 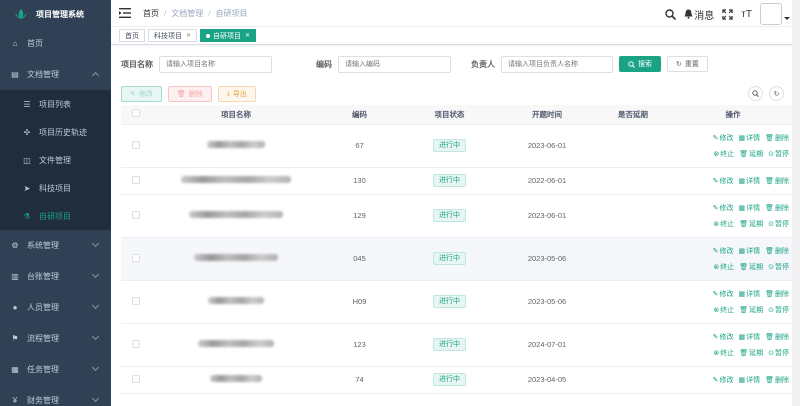 What do you see at coordinates (753, 251) in the screenshot?
I see `action-label: 详情` at bounding box center [753, 251].